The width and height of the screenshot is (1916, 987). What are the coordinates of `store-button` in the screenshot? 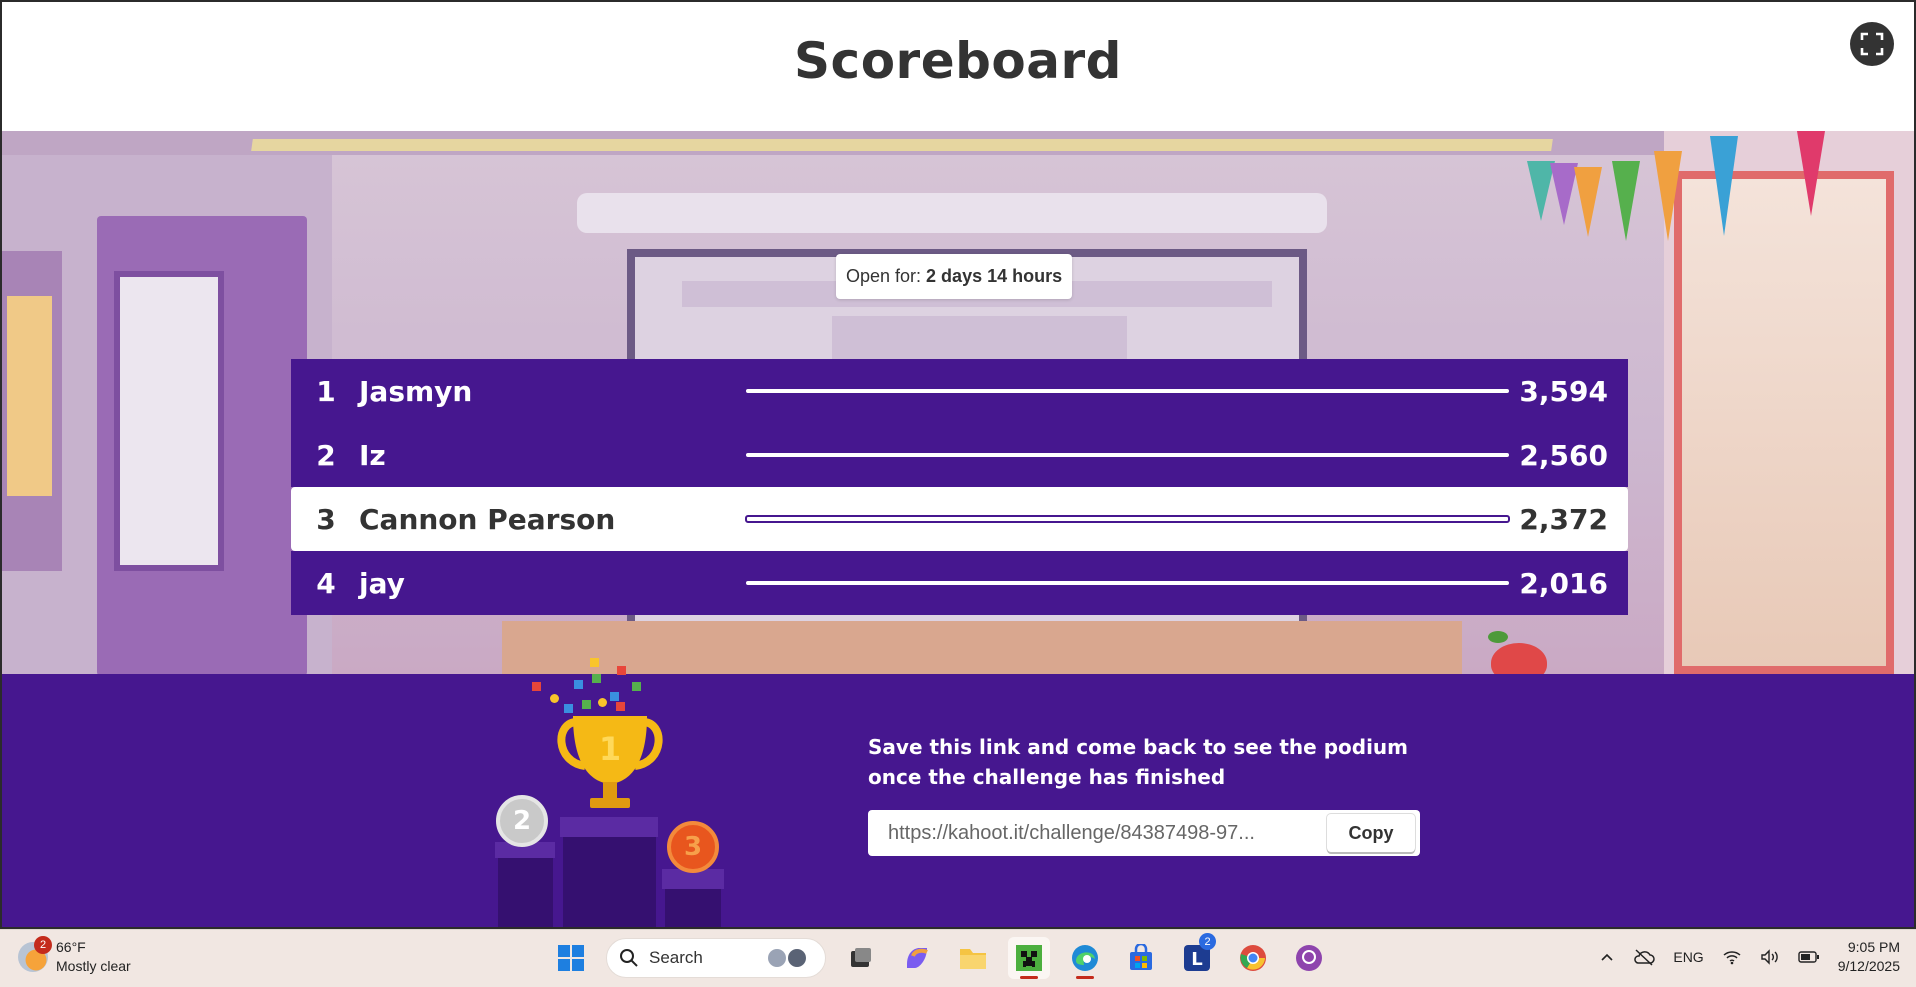 It's located at (1141, 958).